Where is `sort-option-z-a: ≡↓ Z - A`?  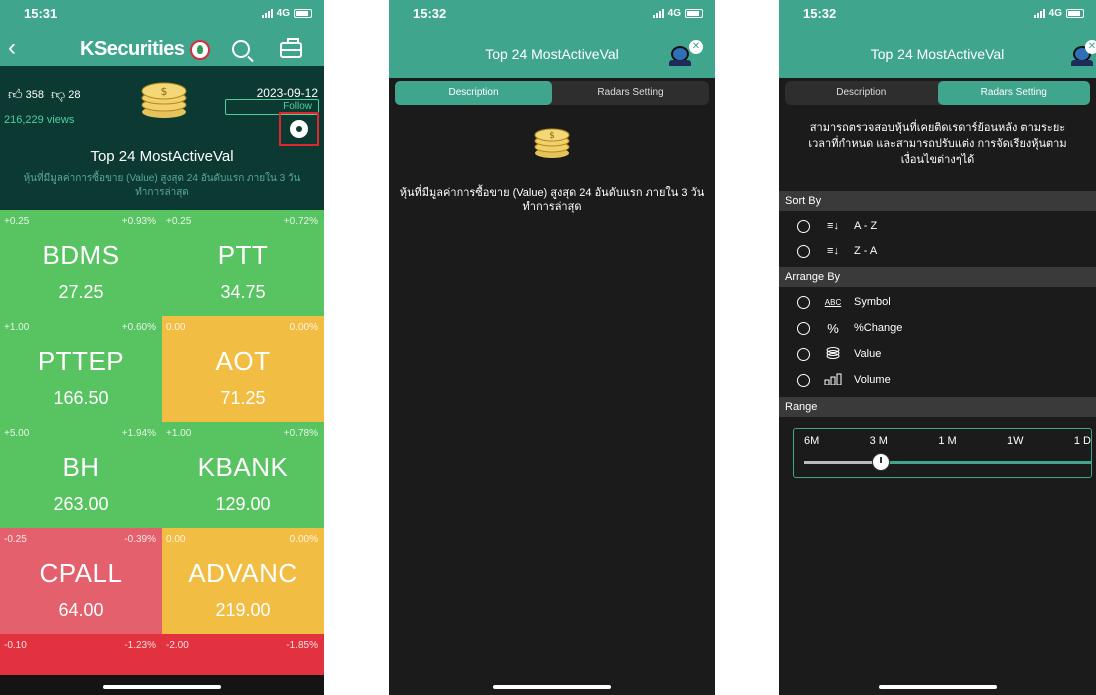 sort-option-z-a: ≡↓ Z - A is located at coordinates (837, 251).